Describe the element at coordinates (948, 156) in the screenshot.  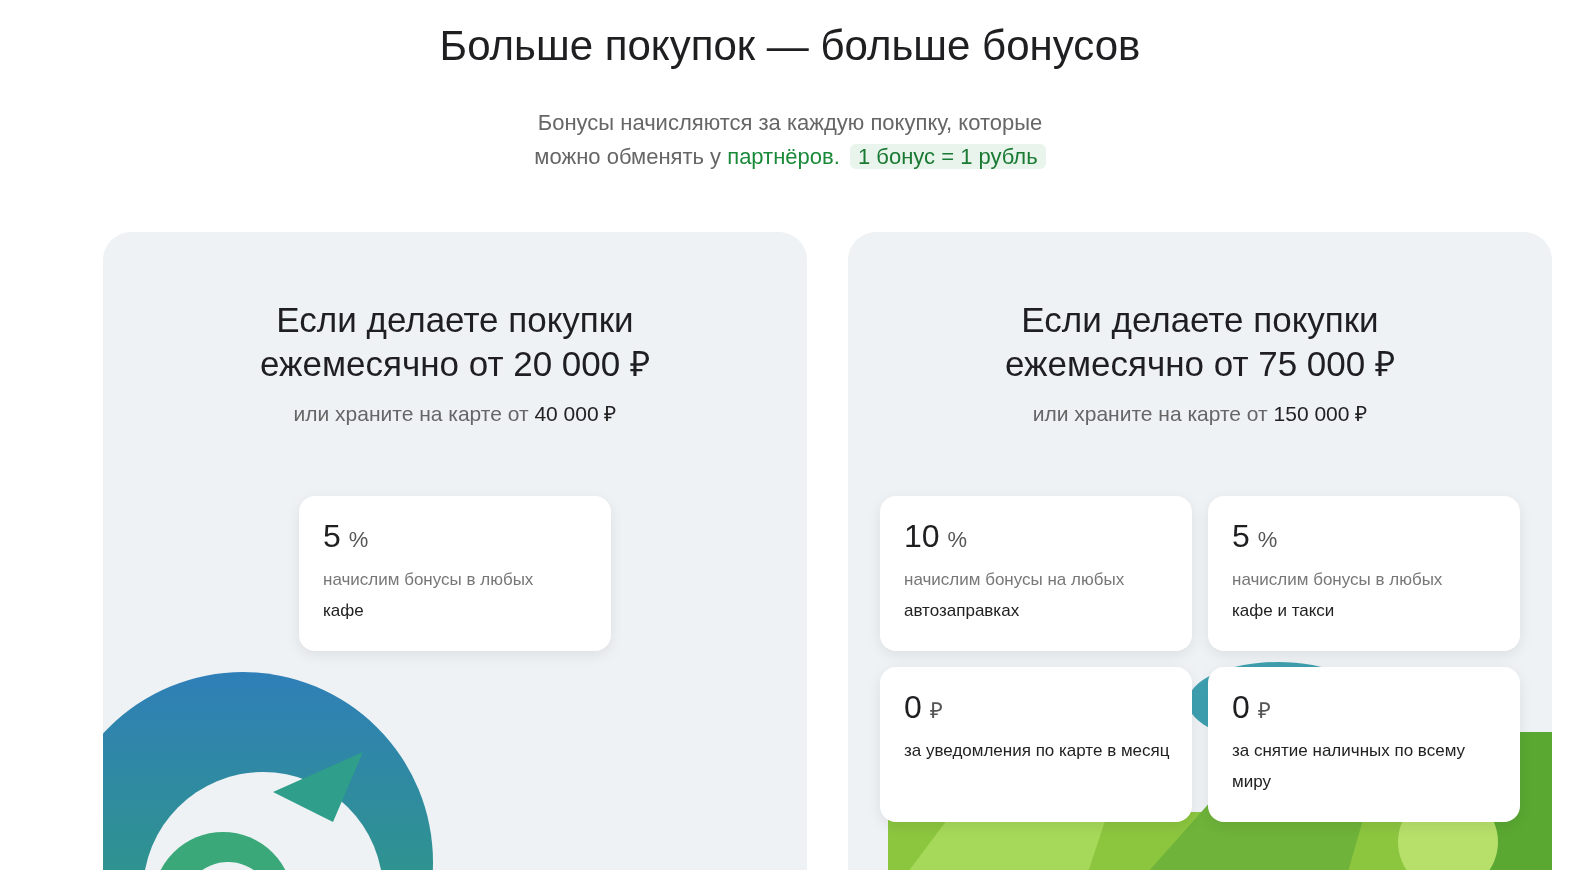
I see `bonus-rate-badge: 1 бонус = 1 рубль` at that location.